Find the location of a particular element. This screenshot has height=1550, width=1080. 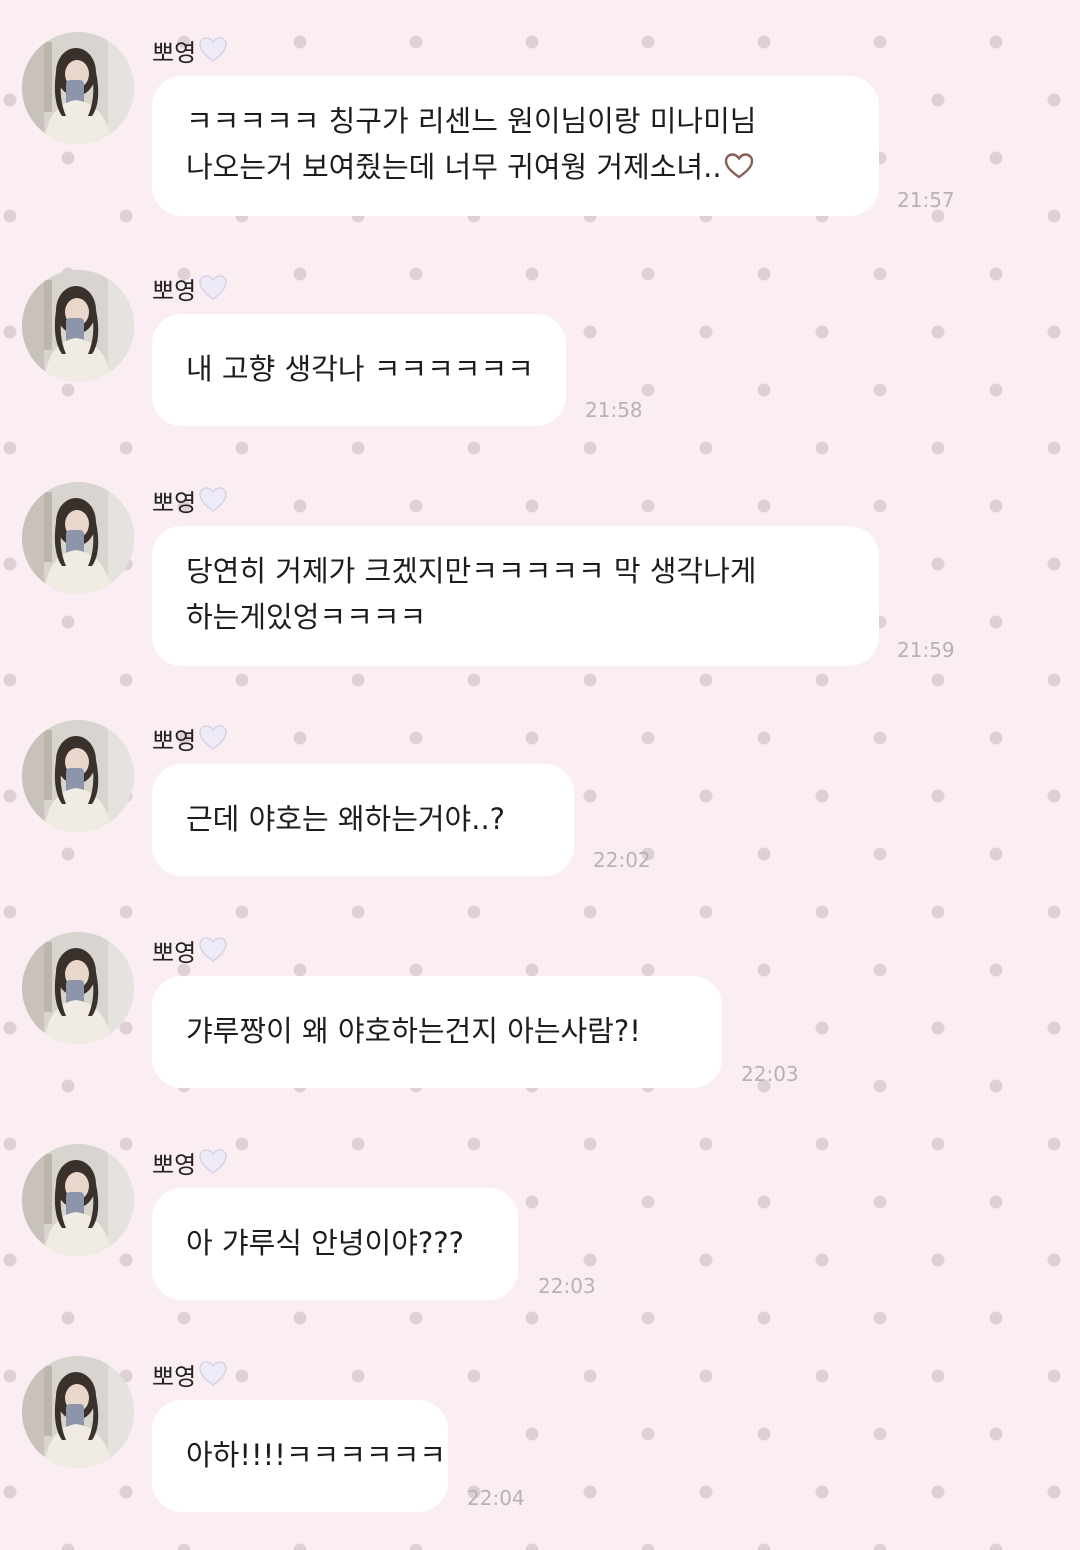

heart-outline-icon is located at coordinates (739, 163).